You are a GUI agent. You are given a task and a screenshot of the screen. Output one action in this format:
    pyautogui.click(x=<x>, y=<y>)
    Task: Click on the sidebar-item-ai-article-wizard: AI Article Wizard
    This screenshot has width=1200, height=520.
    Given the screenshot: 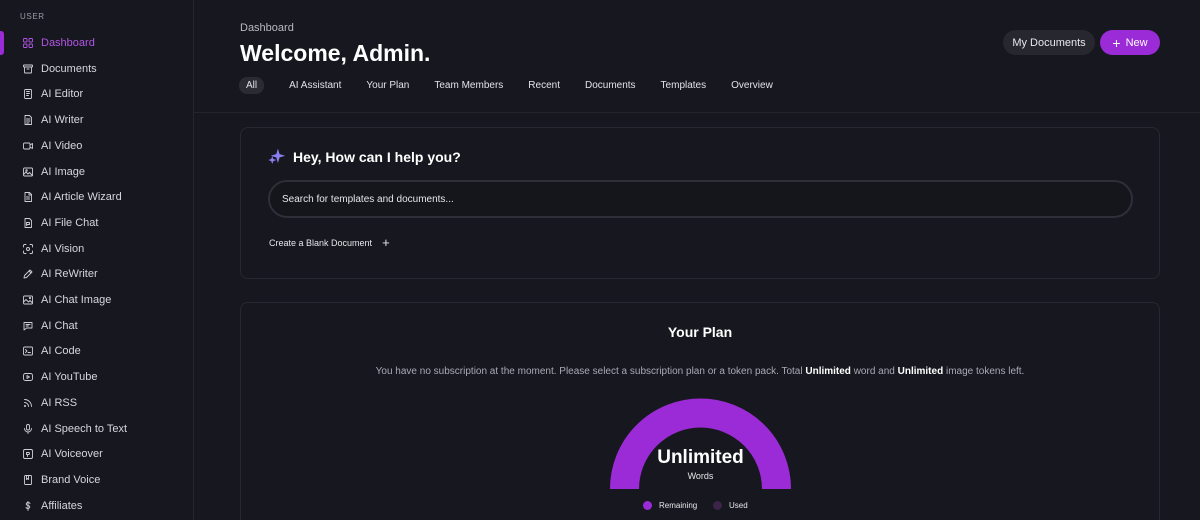 What is the action you would take?
    pyautogui.click(x=97, y=197)
    